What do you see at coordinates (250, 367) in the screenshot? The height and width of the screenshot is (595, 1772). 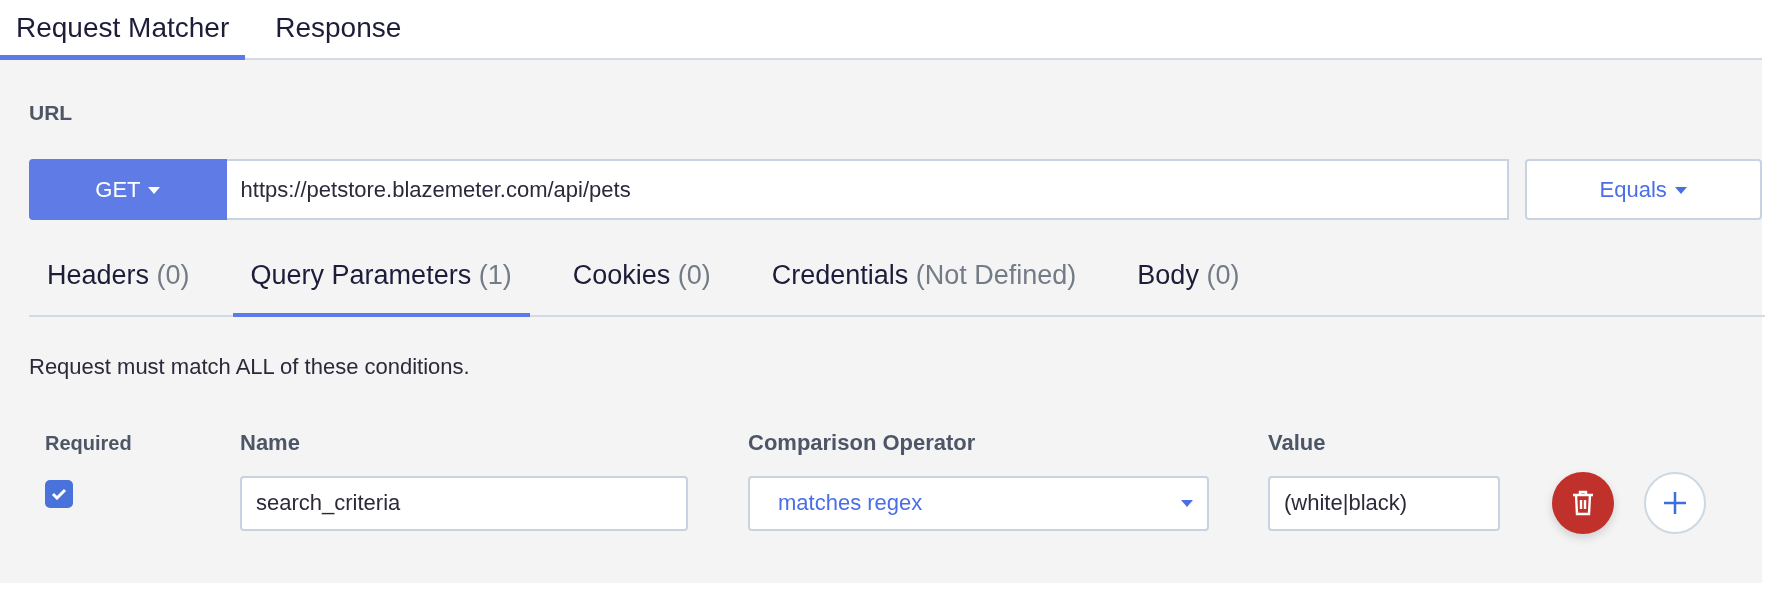 I see `conditions-note: Request must match ALL of these conditions.` at bounding box center [250, 367].